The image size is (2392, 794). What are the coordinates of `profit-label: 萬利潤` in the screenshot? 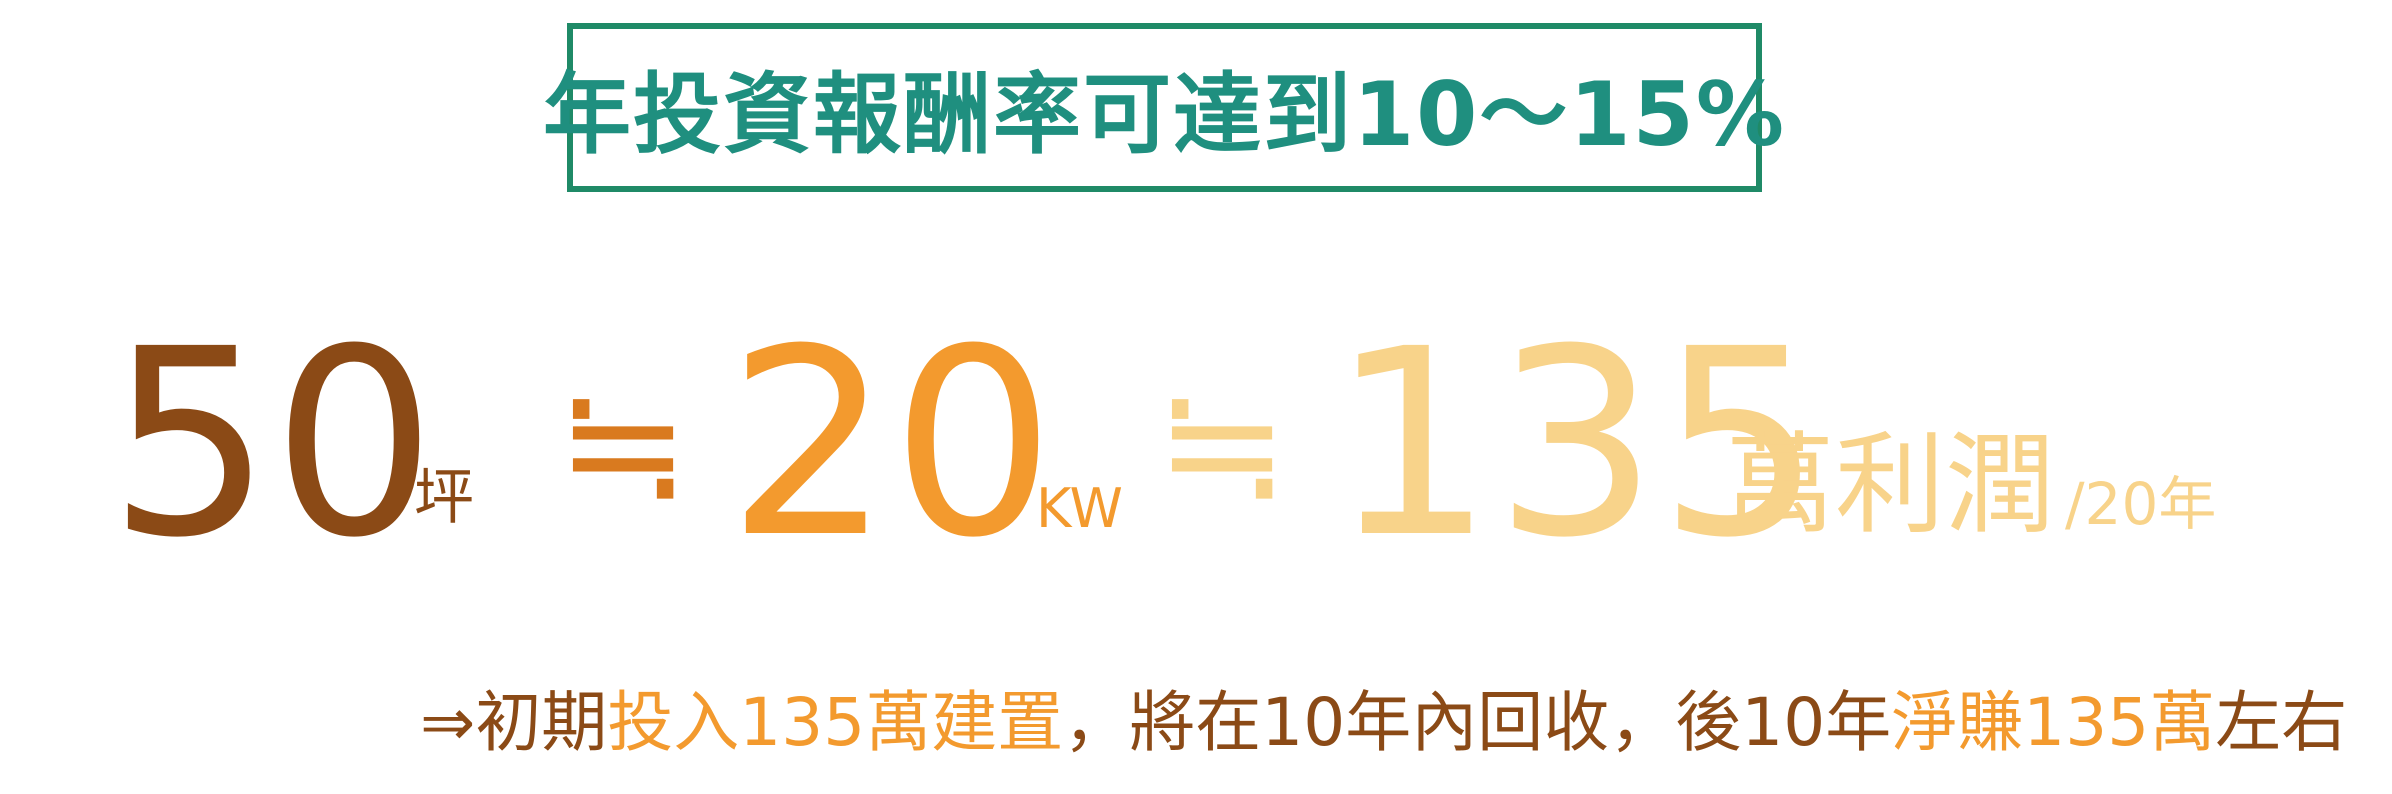 It's located at (1890, 485).